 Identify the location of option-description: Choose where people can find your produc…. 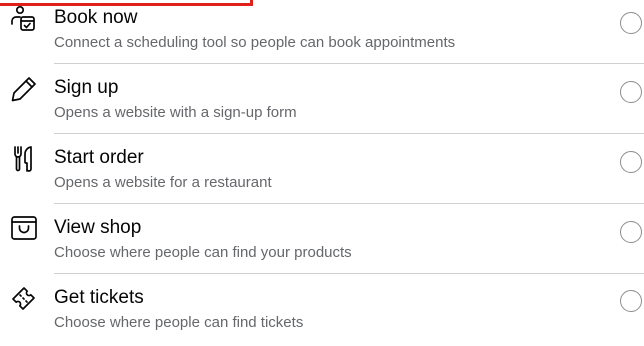
(203, 252).